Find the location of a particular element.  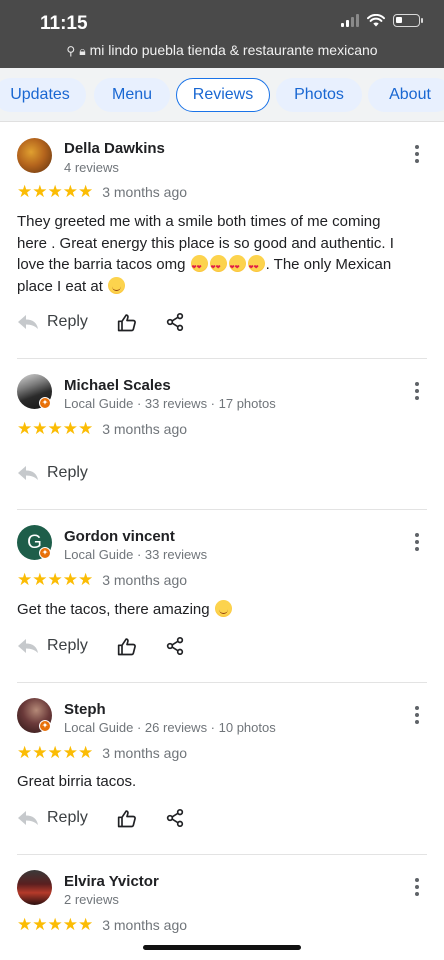

lock-icon: 🔒︎ is located at coordinates (82, 51).